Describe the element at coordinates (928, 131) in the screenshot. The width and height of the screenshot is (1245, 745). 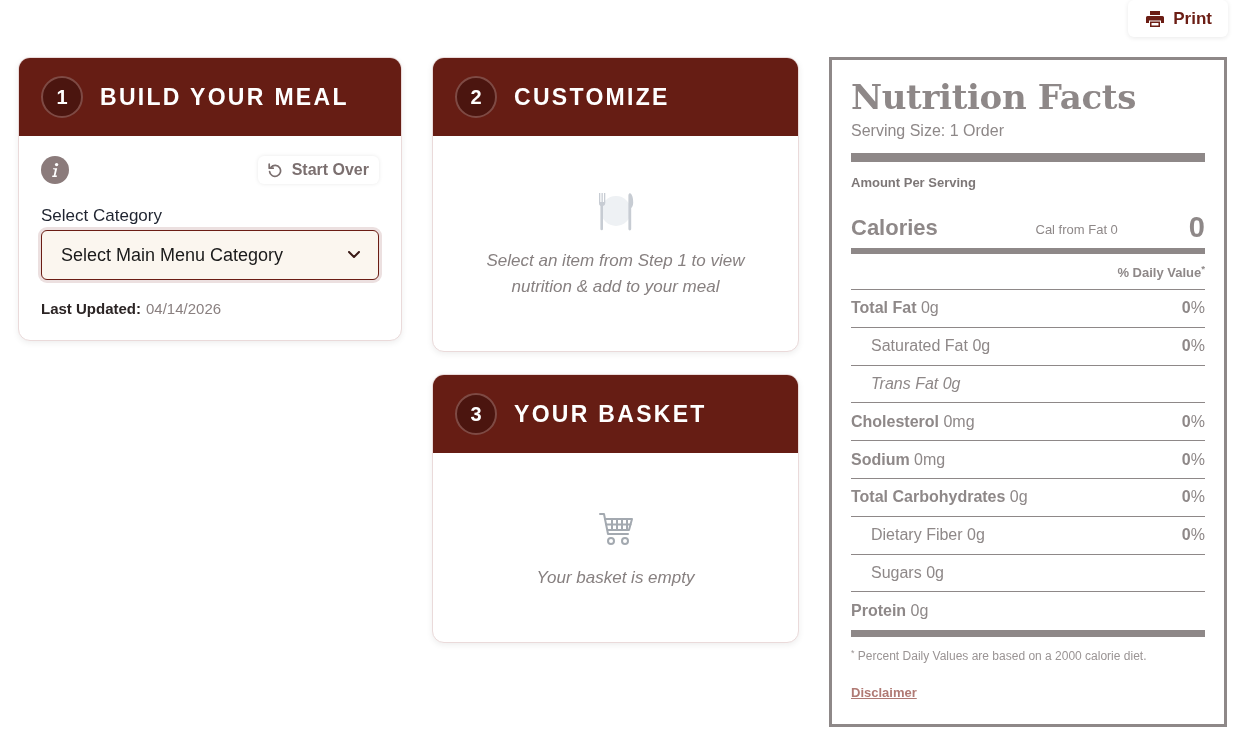
I see `serving-size: Serving Size: 1 Order` at that location.